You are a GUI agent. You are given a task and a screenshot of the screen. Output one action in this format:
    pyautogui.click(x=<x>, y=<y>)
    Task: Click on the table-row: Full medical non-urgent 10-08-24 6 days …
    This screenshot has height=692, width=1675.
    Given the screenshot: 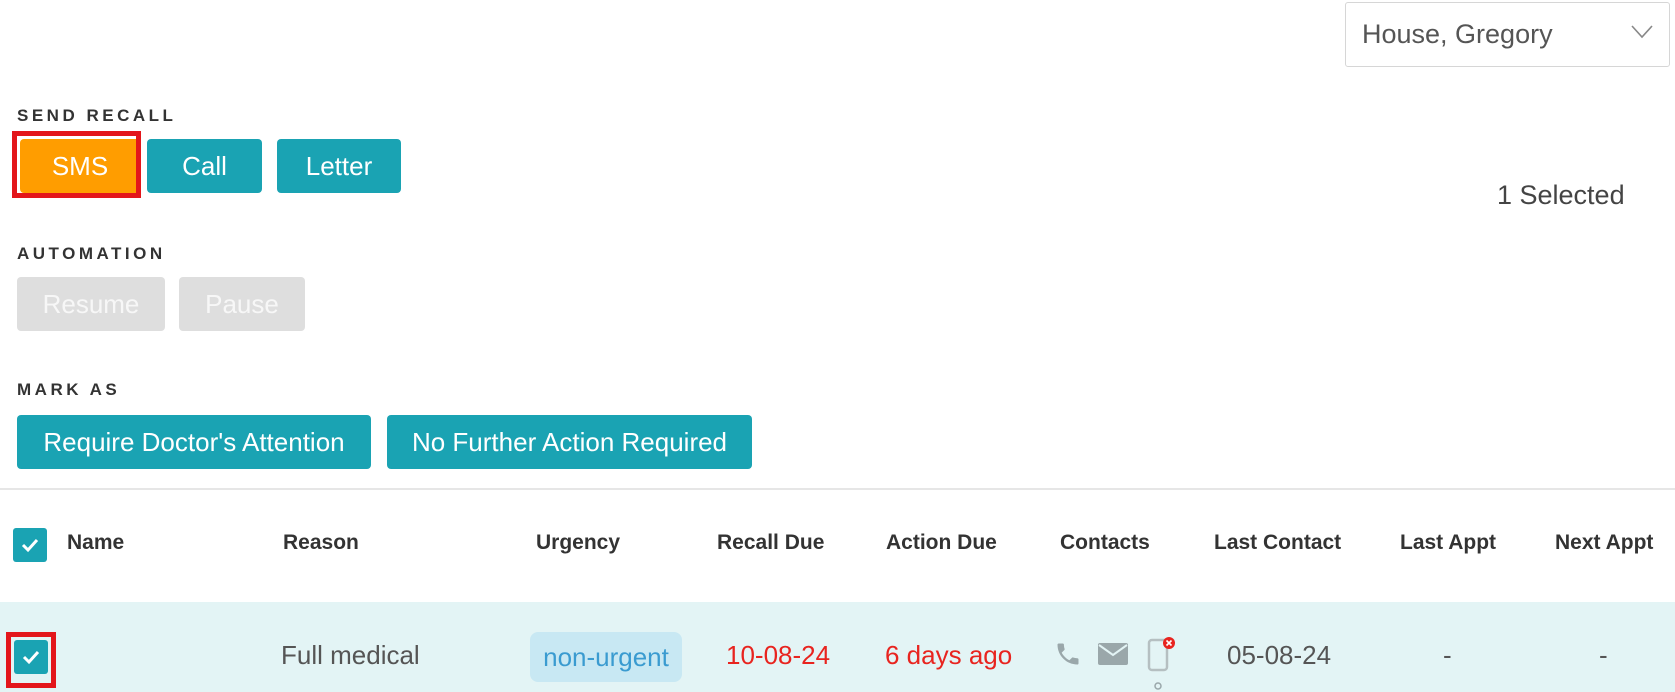 What is the action you would take?
    pyautogui.click(x=837, y=647)
    